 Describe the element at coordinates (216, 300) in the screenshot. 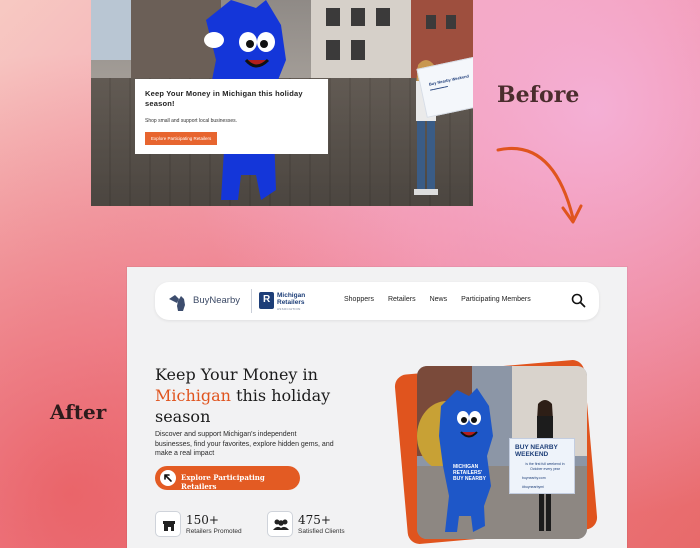

I see `buynearby-logo-text: BuyNearby` at that location.